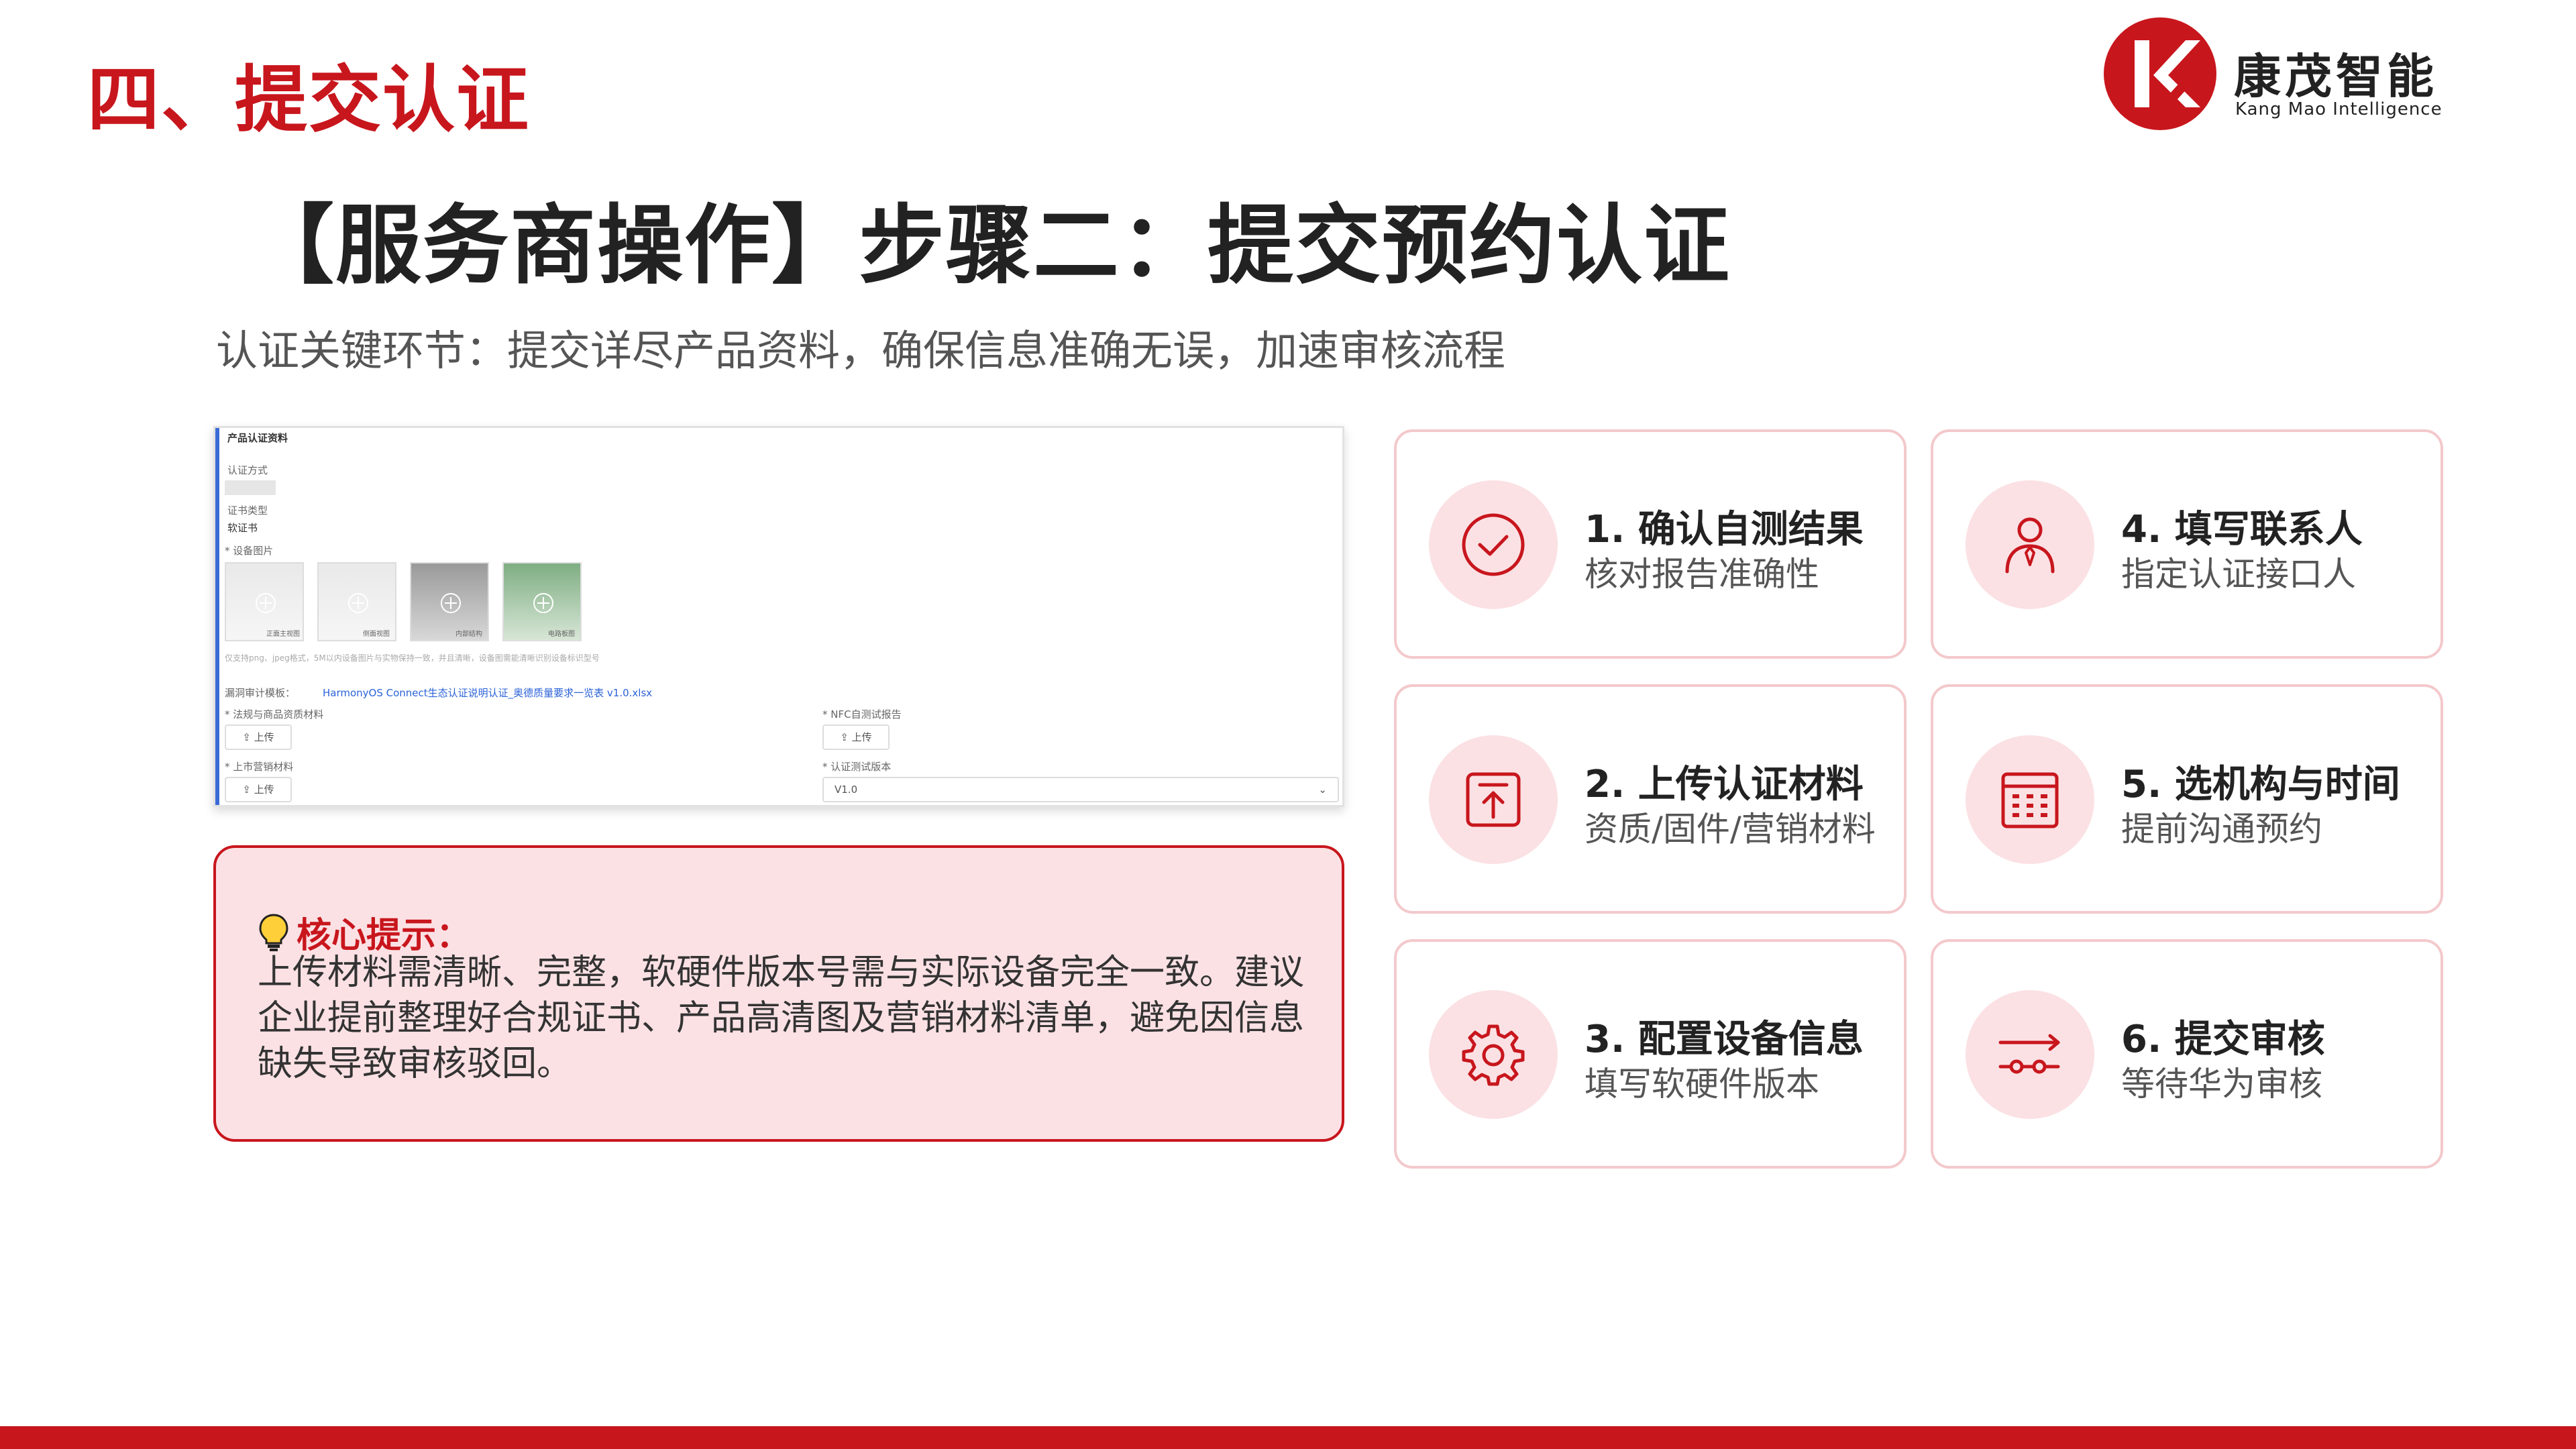 The width and height of the screenshot is (2576, 1449). I want to click on logo-name-en: Kang Mao Intelligence, so click(2339, 109).